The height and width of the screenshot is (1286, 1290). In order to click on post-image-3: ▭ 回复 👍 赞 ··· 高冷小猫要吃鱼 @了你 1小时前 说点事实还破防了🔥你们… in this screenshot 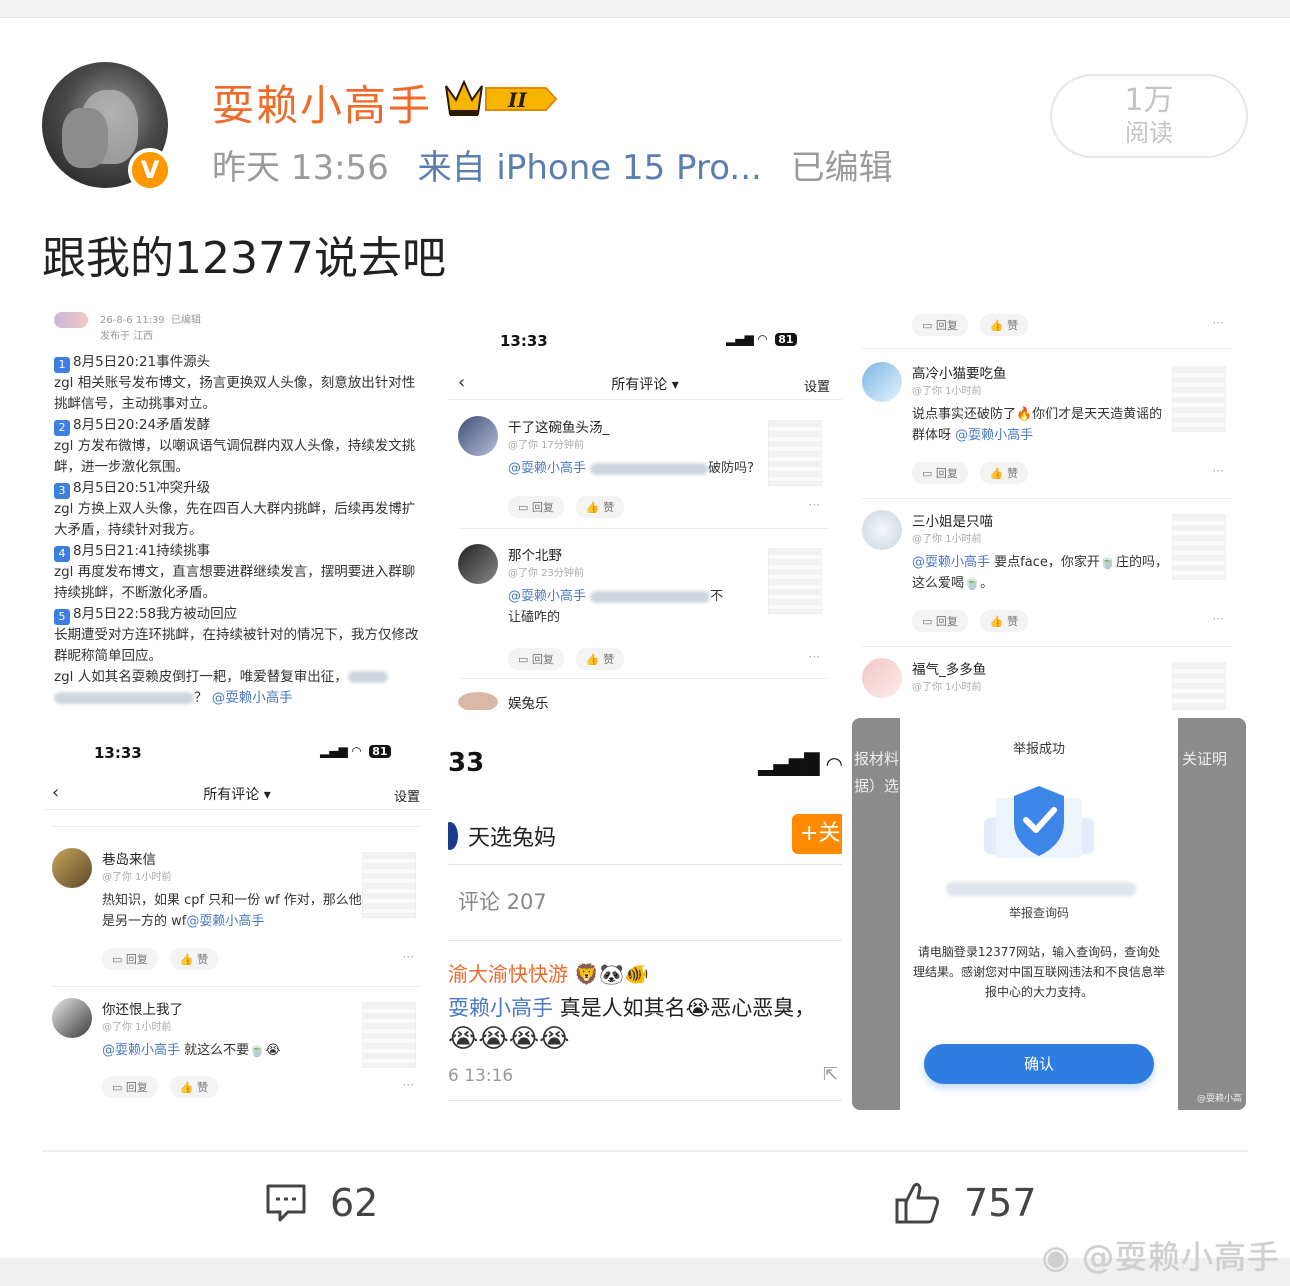, I will do `click(1049, 508)`.